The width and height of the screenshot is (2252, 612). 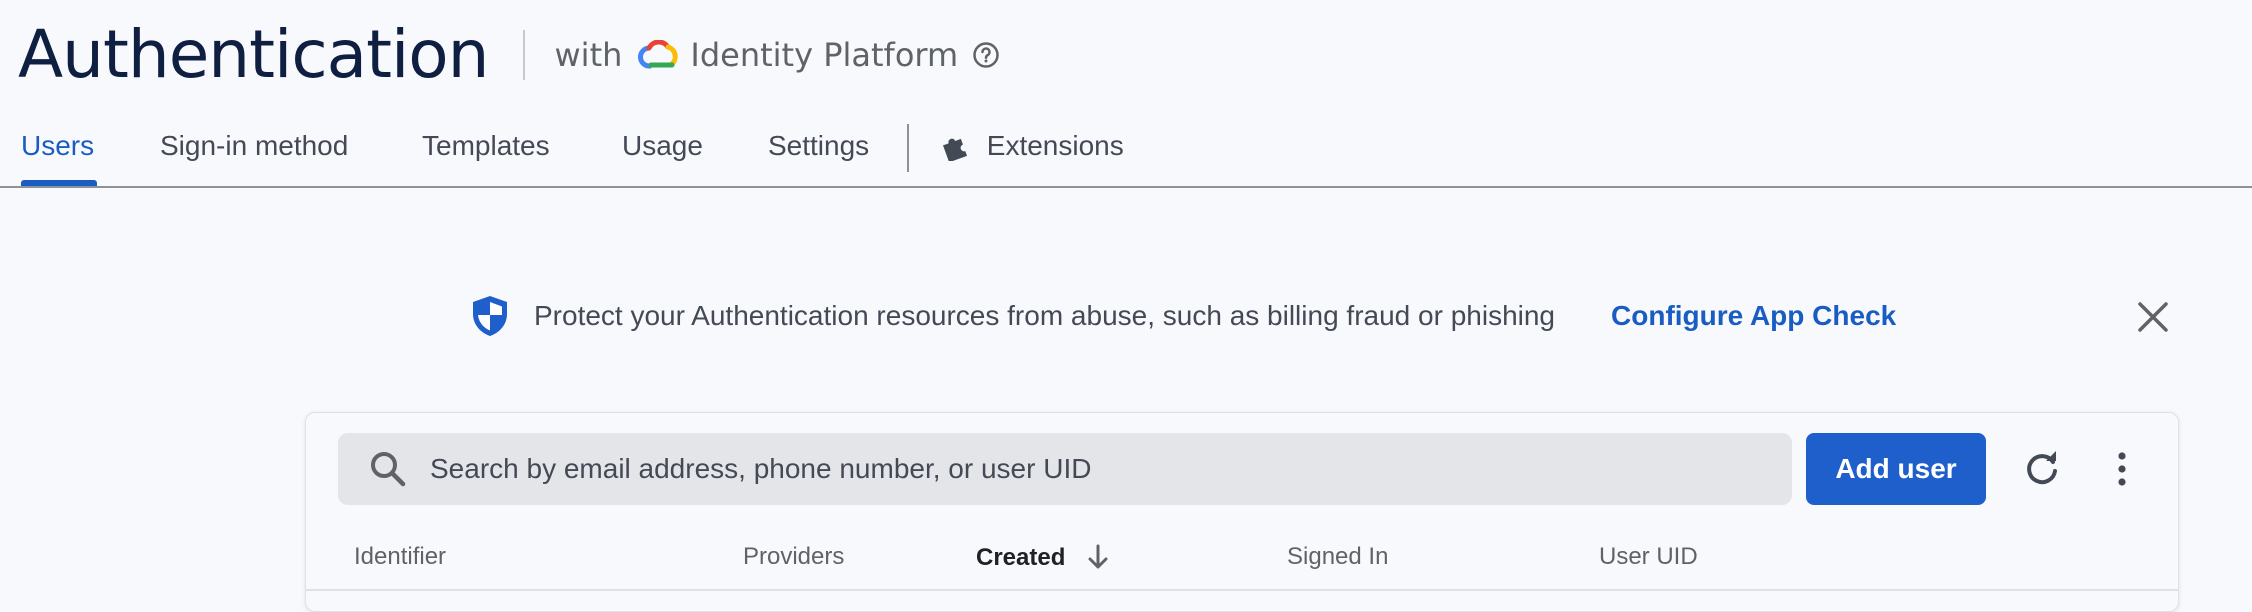 I want to click on arrow-down-icon, so click(x=1098, y=557).